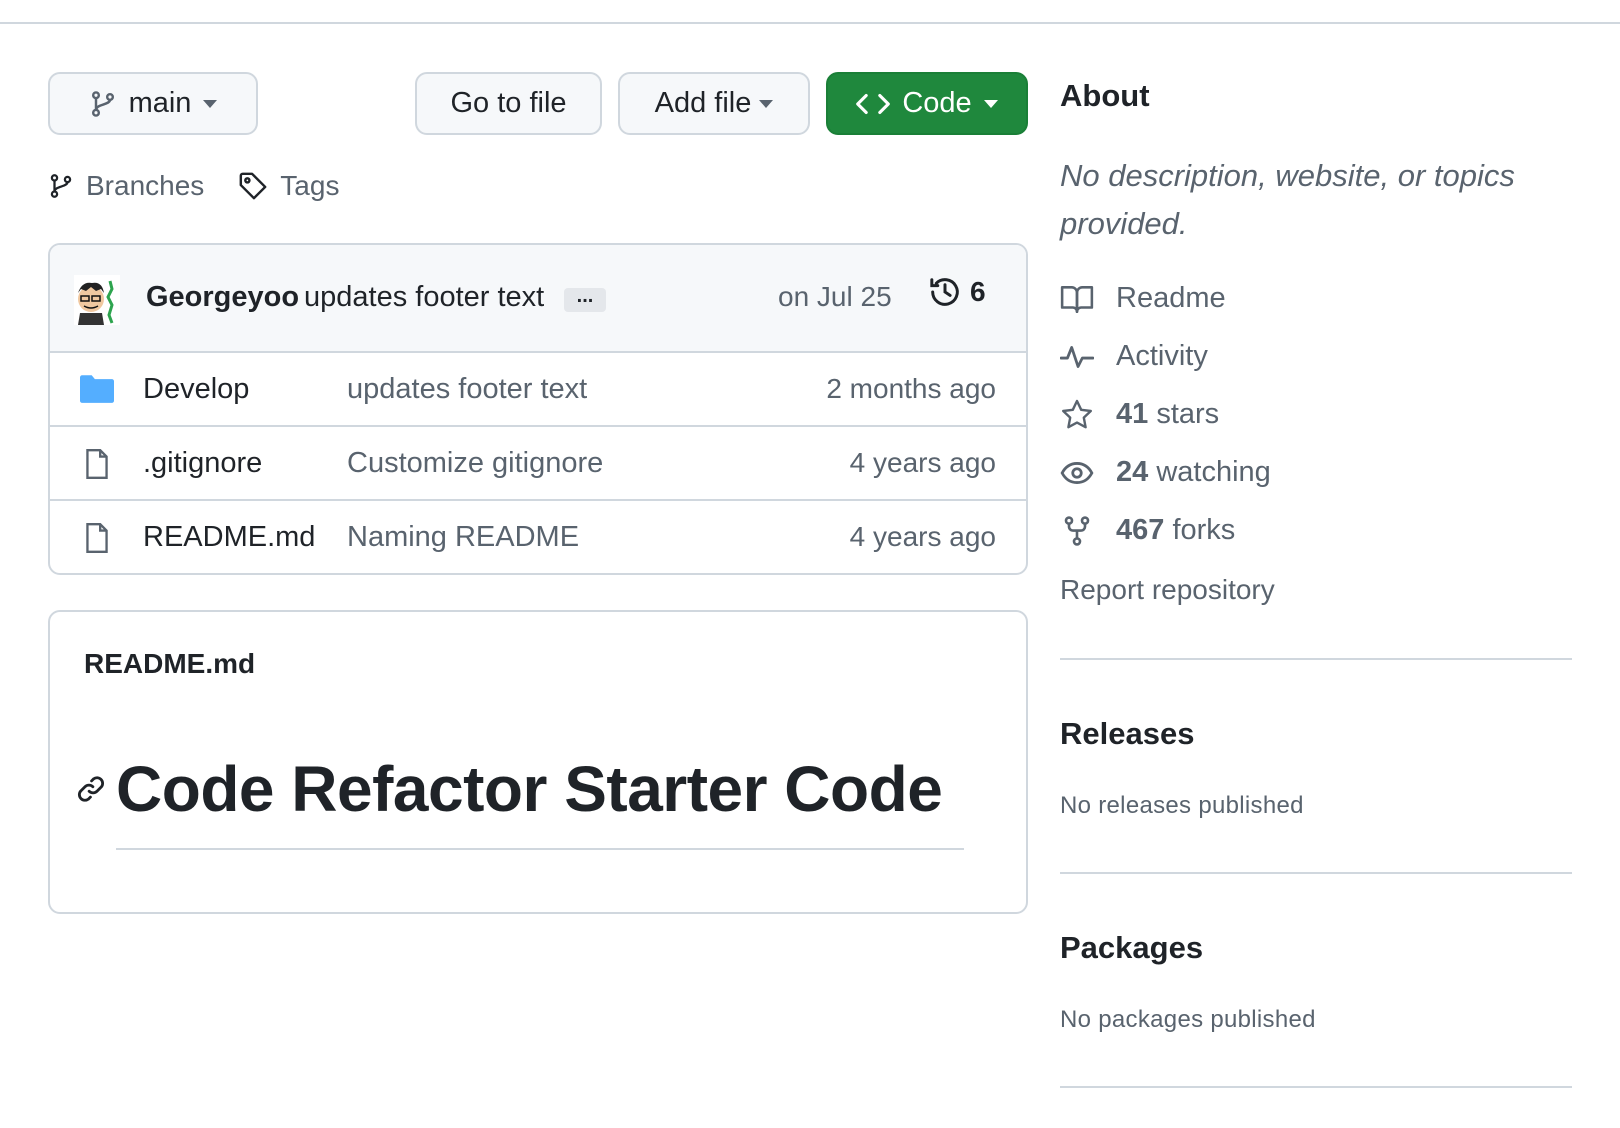 The image size is (1620, 1128). What do you see at coordinates (1132, 414) in the screenshot?
I see `stars-count: 41` at bounding box center [1132, 414].